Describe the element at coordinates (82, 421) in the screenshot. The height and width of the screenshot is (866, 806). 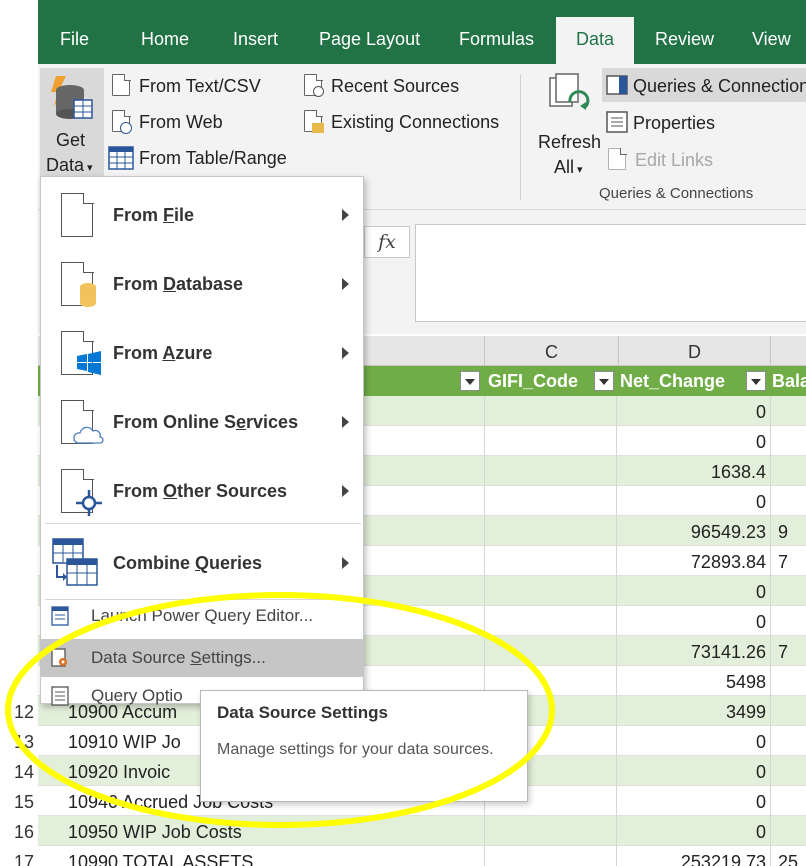
I see `cloud-icon` at that location.